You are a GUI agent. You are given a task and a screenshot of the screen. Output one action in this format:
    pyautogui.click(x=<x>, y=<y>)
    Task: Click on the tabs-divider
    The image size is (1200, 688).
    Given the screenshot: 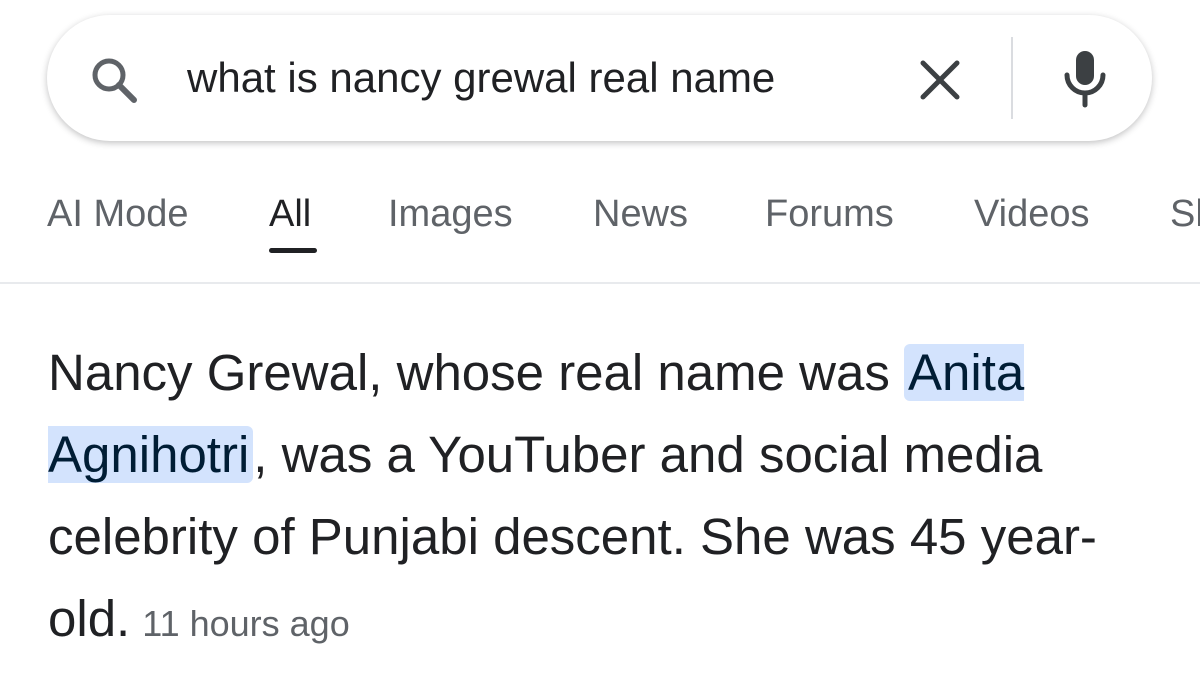 What is the action you would take?
    pyautogui.click(x=600, y=283)
    